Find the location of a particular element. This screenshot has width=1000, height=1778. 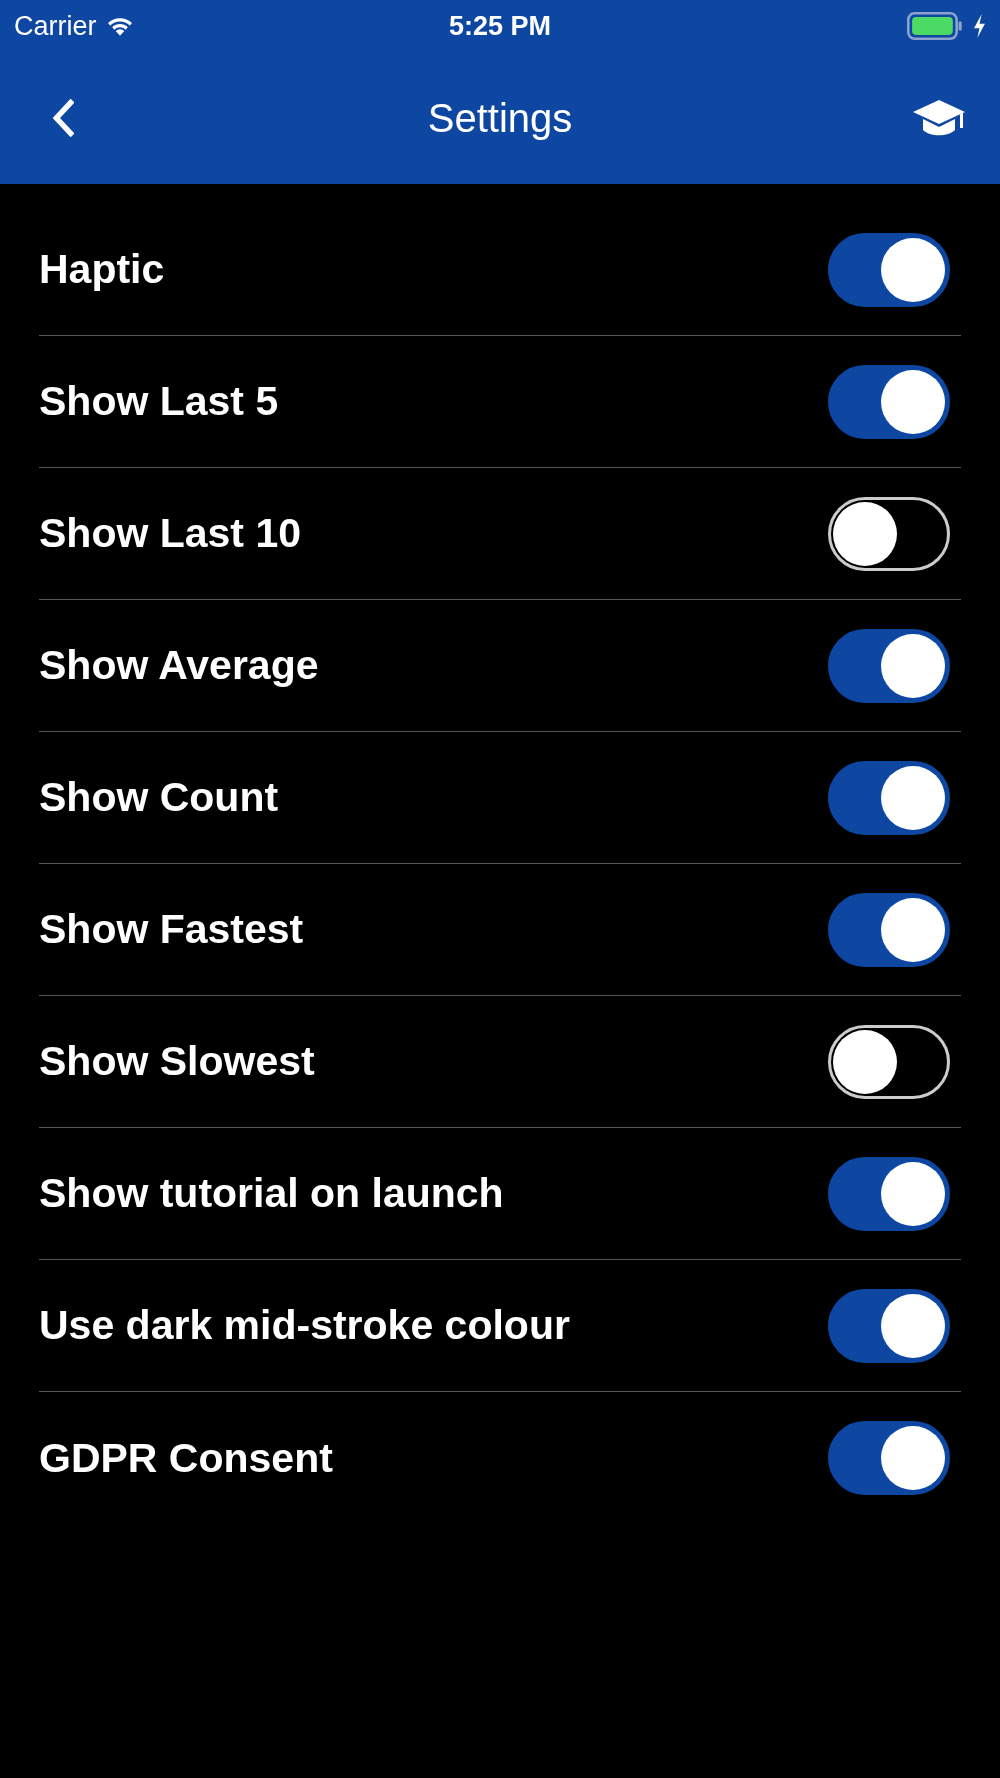

setting-label: Use dark mid-stroke colour is located at coordinates (304, 1325).